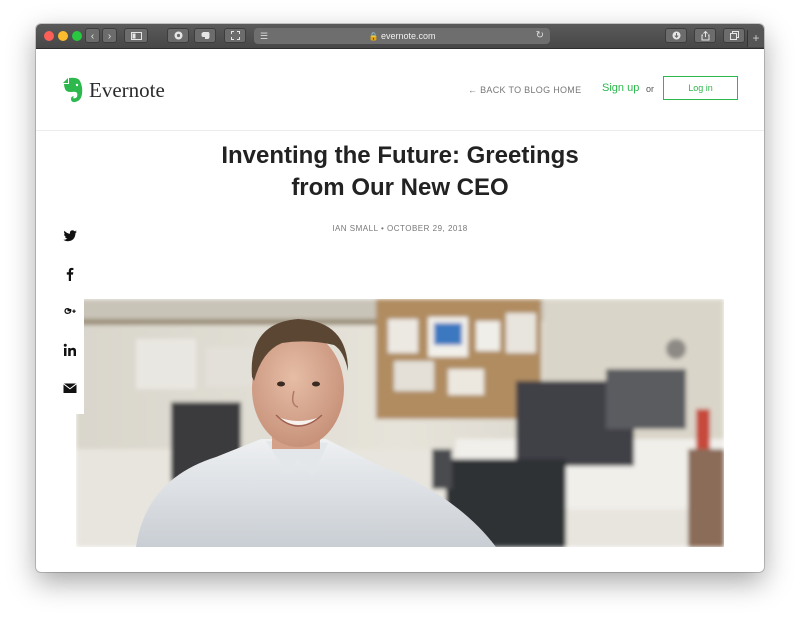 This screenshot has height=618, width=800. I want to click on zoom-window-button, so click(77, 36).